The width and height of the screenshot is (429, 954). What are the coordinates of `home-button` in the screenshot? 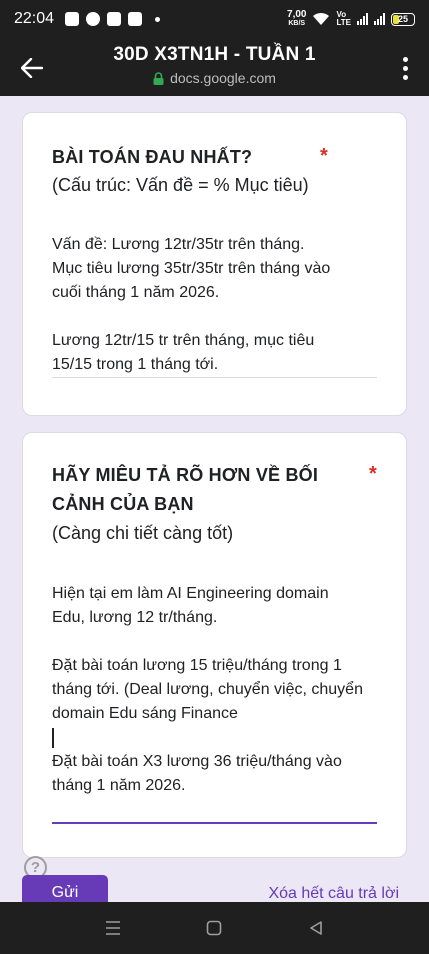 It's located at (214, 928).